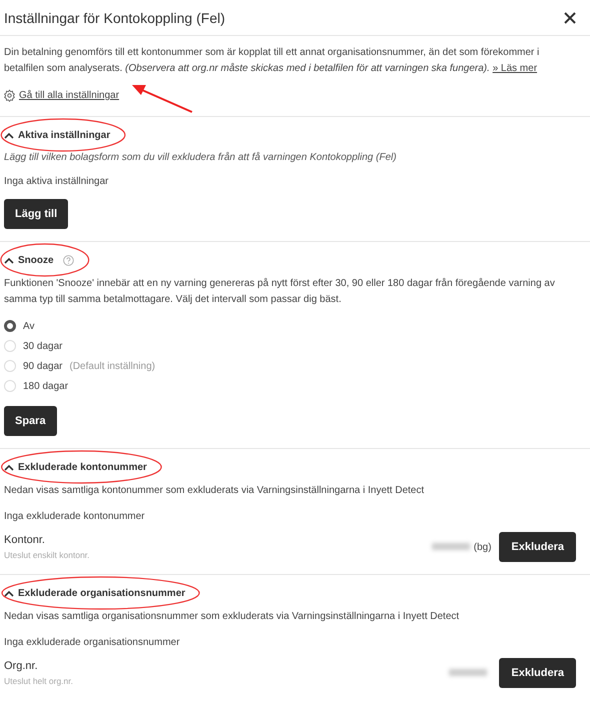 The height and width of the screenshot is (727, 590). What do you see at coordinates (30, 421) in the screenshot?
I see `save-button: Spara` at bounding box center [30, 421].